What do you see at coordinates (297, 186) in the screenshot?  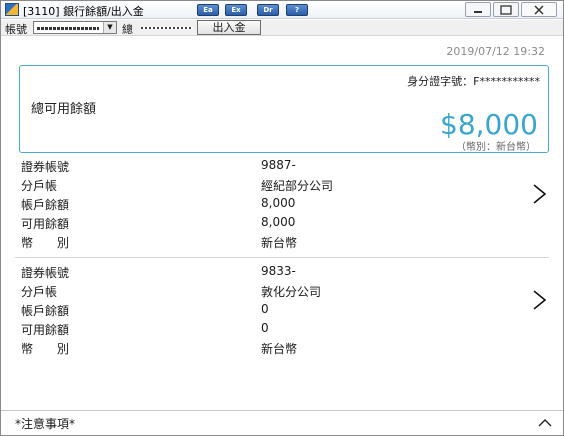 I see `branch-value: 經紀部分公司` at bounding box center [297, 186].